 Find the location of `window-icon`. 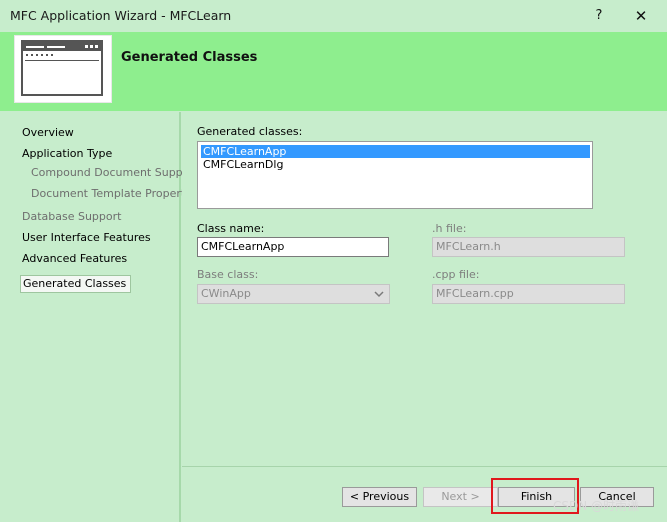

window-icon is located at coordinates (62, 68).